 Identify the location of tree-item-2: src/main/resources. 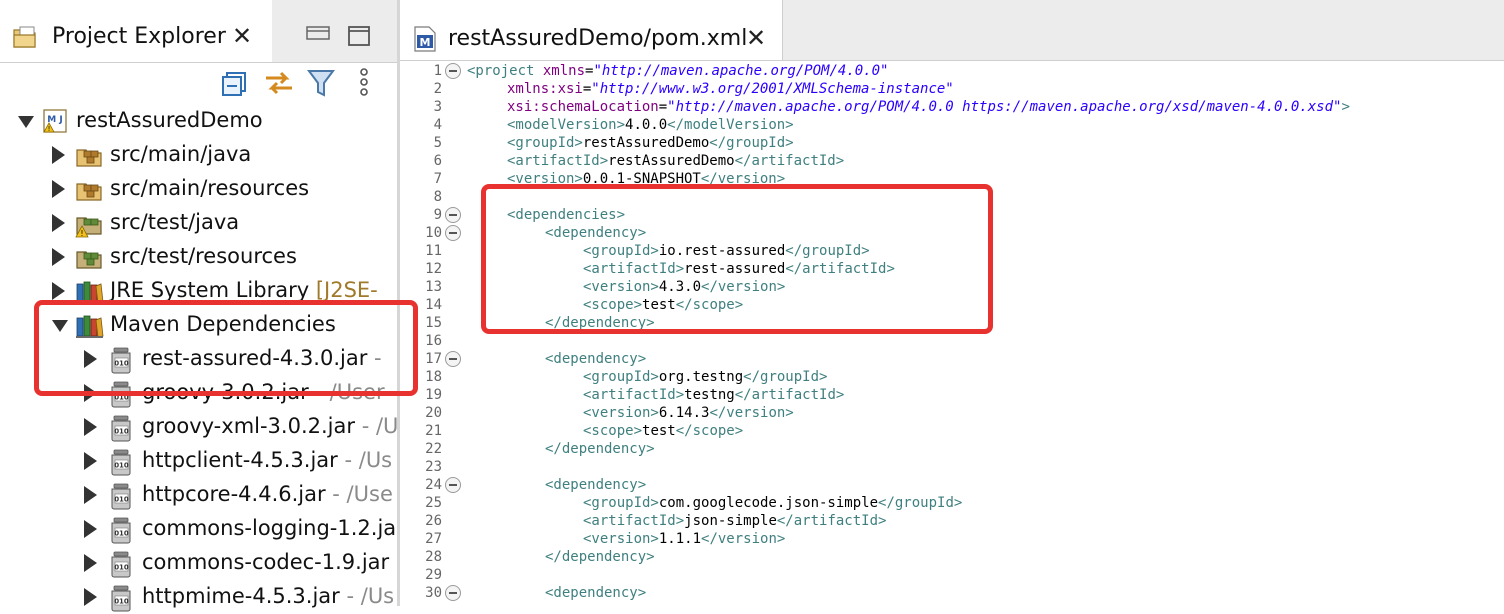
(198, 189).